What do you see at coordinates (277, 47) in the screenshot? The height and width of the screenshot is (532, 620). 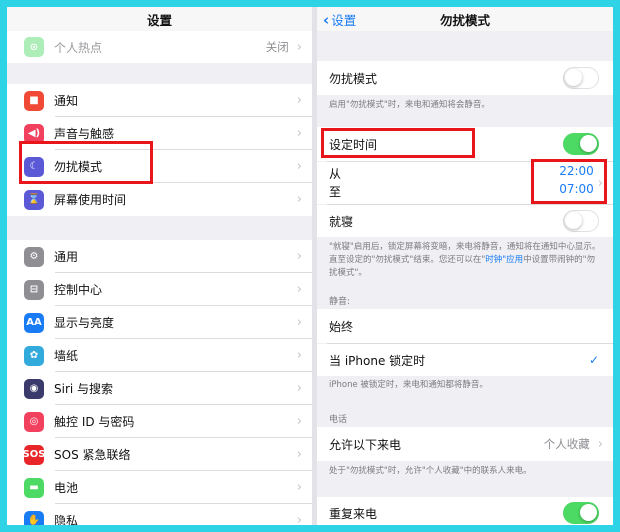 I see `hotspot-value: 关闭` at bounding box center [277, 47].